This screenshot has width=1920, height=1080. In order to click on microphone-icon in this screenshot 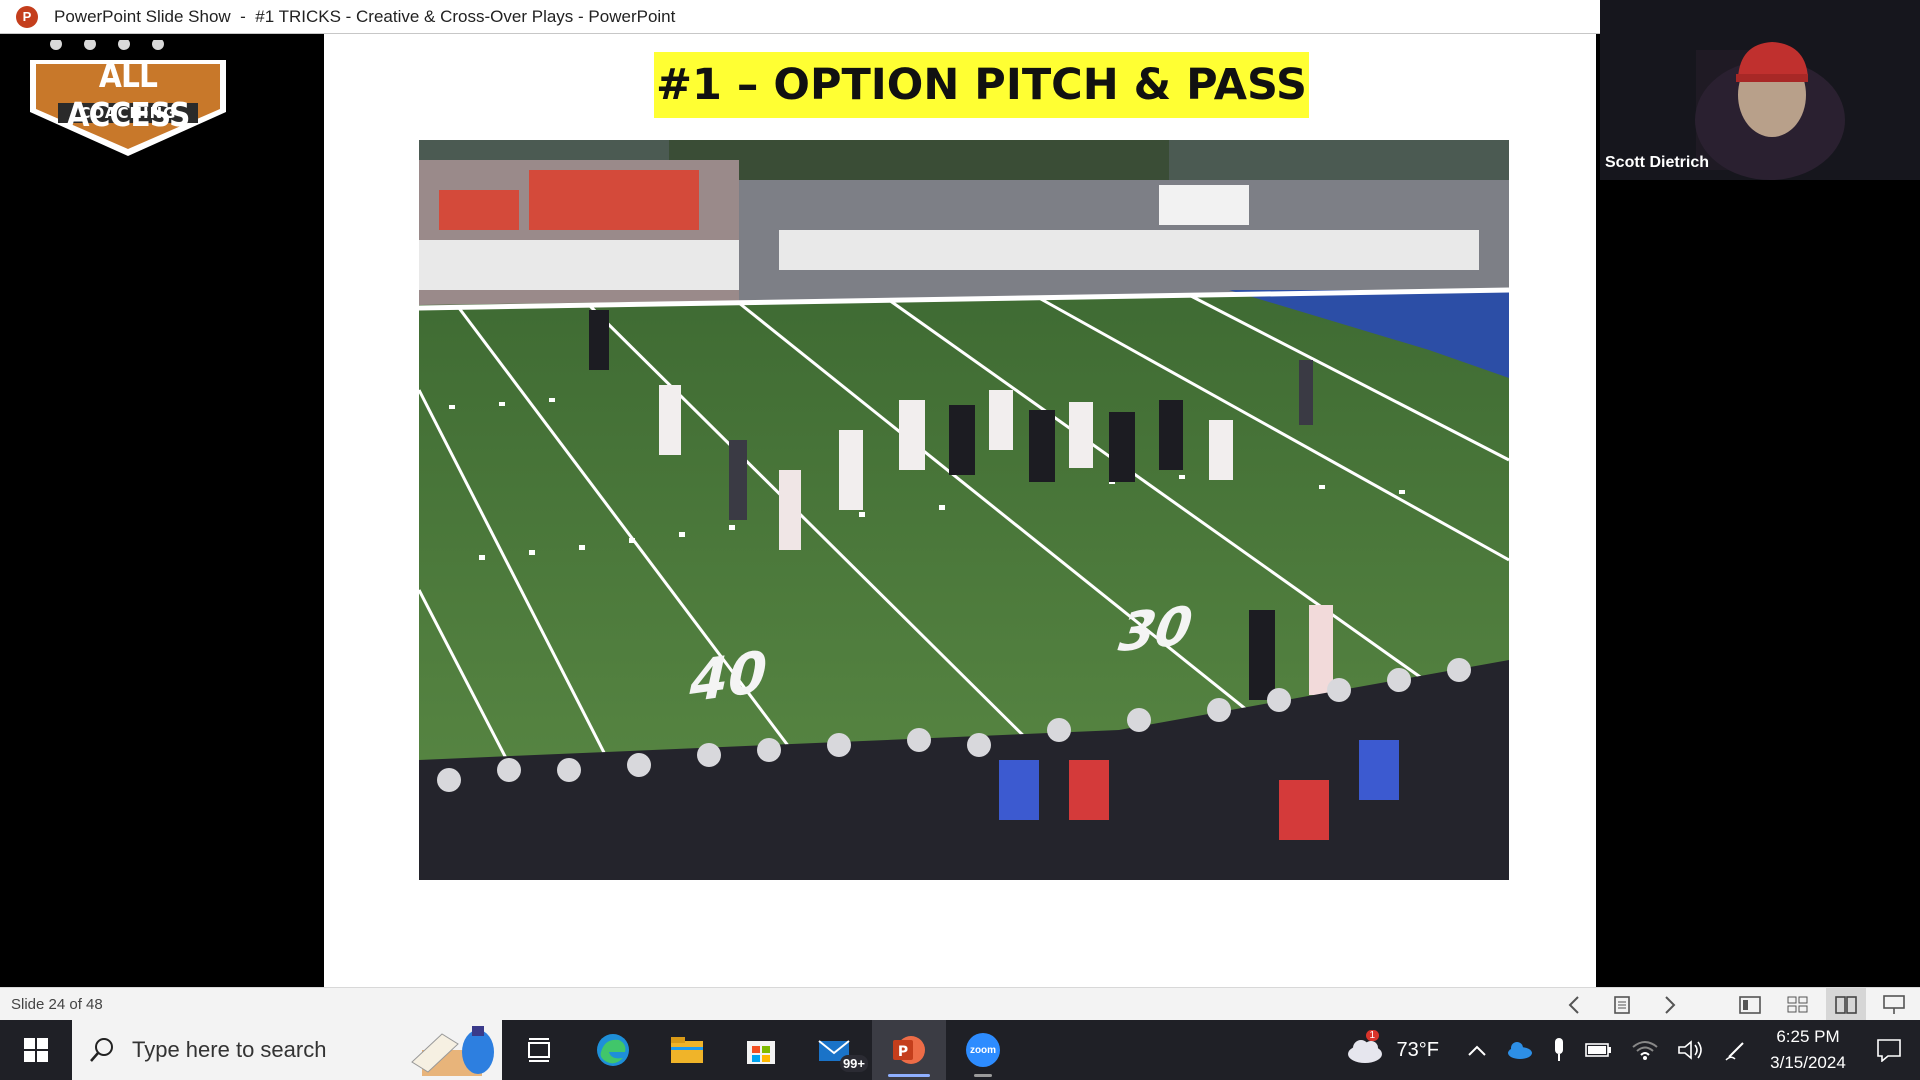, I will do `click(1559, 1050)`.